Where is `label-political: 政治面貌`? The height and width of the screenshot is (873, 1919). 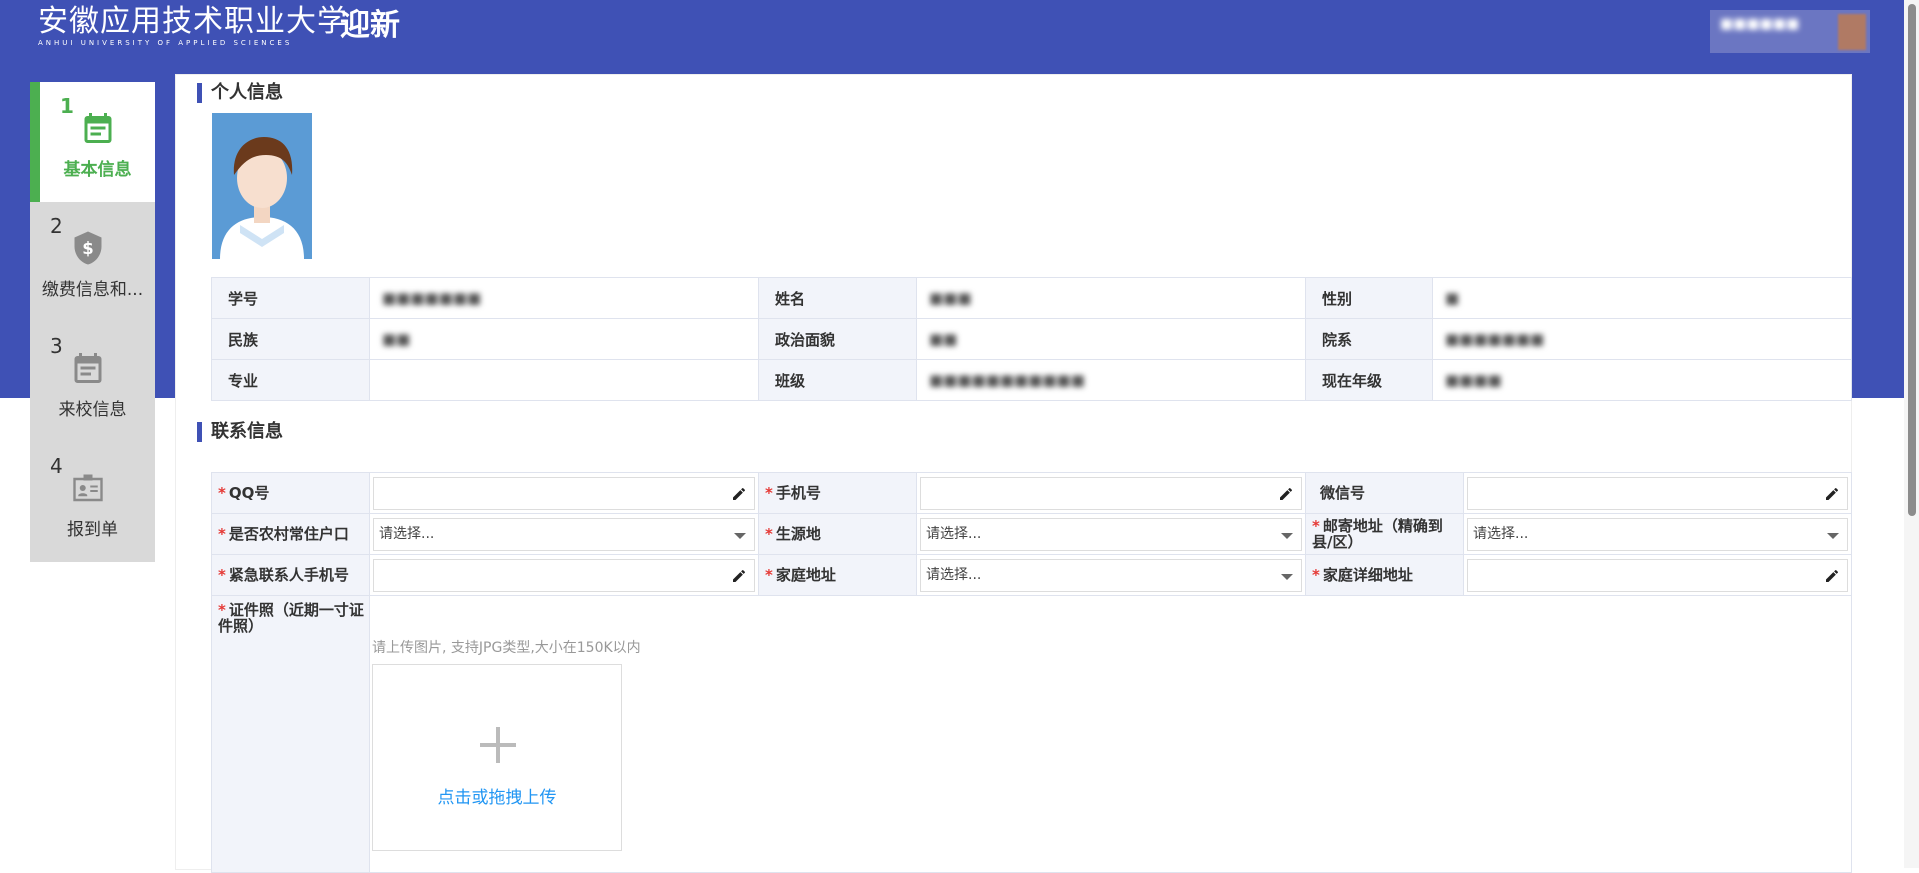
label-political: 政治面貌 is located at coordinates (837, 339).